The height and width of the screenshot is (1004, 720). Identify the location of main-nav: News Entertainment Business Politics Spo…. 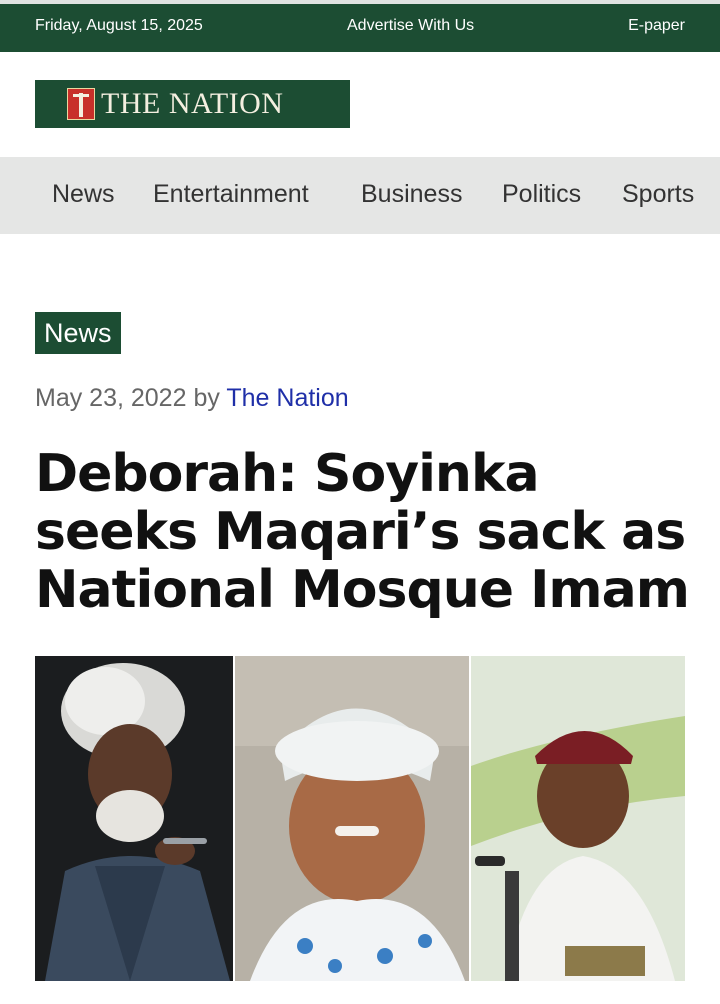
(360, 195).